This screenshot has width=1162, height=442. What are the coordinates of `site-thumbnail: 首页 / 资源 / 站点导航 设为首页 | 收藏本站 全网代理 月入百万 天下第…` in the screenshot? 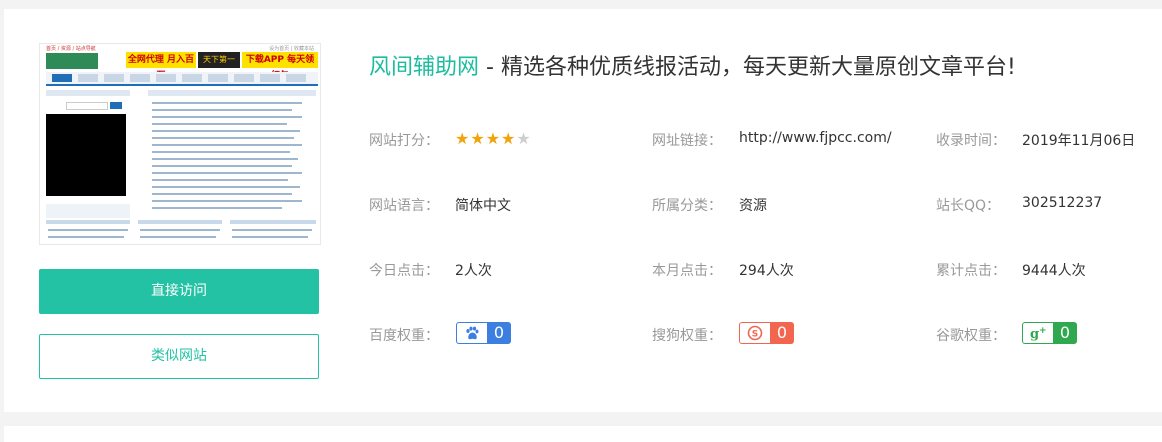 It's located at (180, 144).